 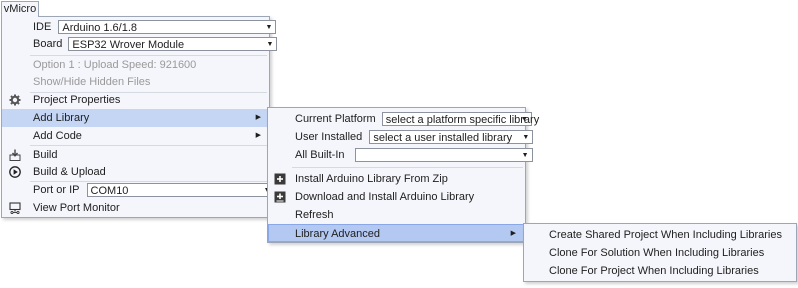 What do you see at coordinates (443, 155) in the screenshot?
I see `builtin-library-select: ▼` at bounding box center [443, 155].